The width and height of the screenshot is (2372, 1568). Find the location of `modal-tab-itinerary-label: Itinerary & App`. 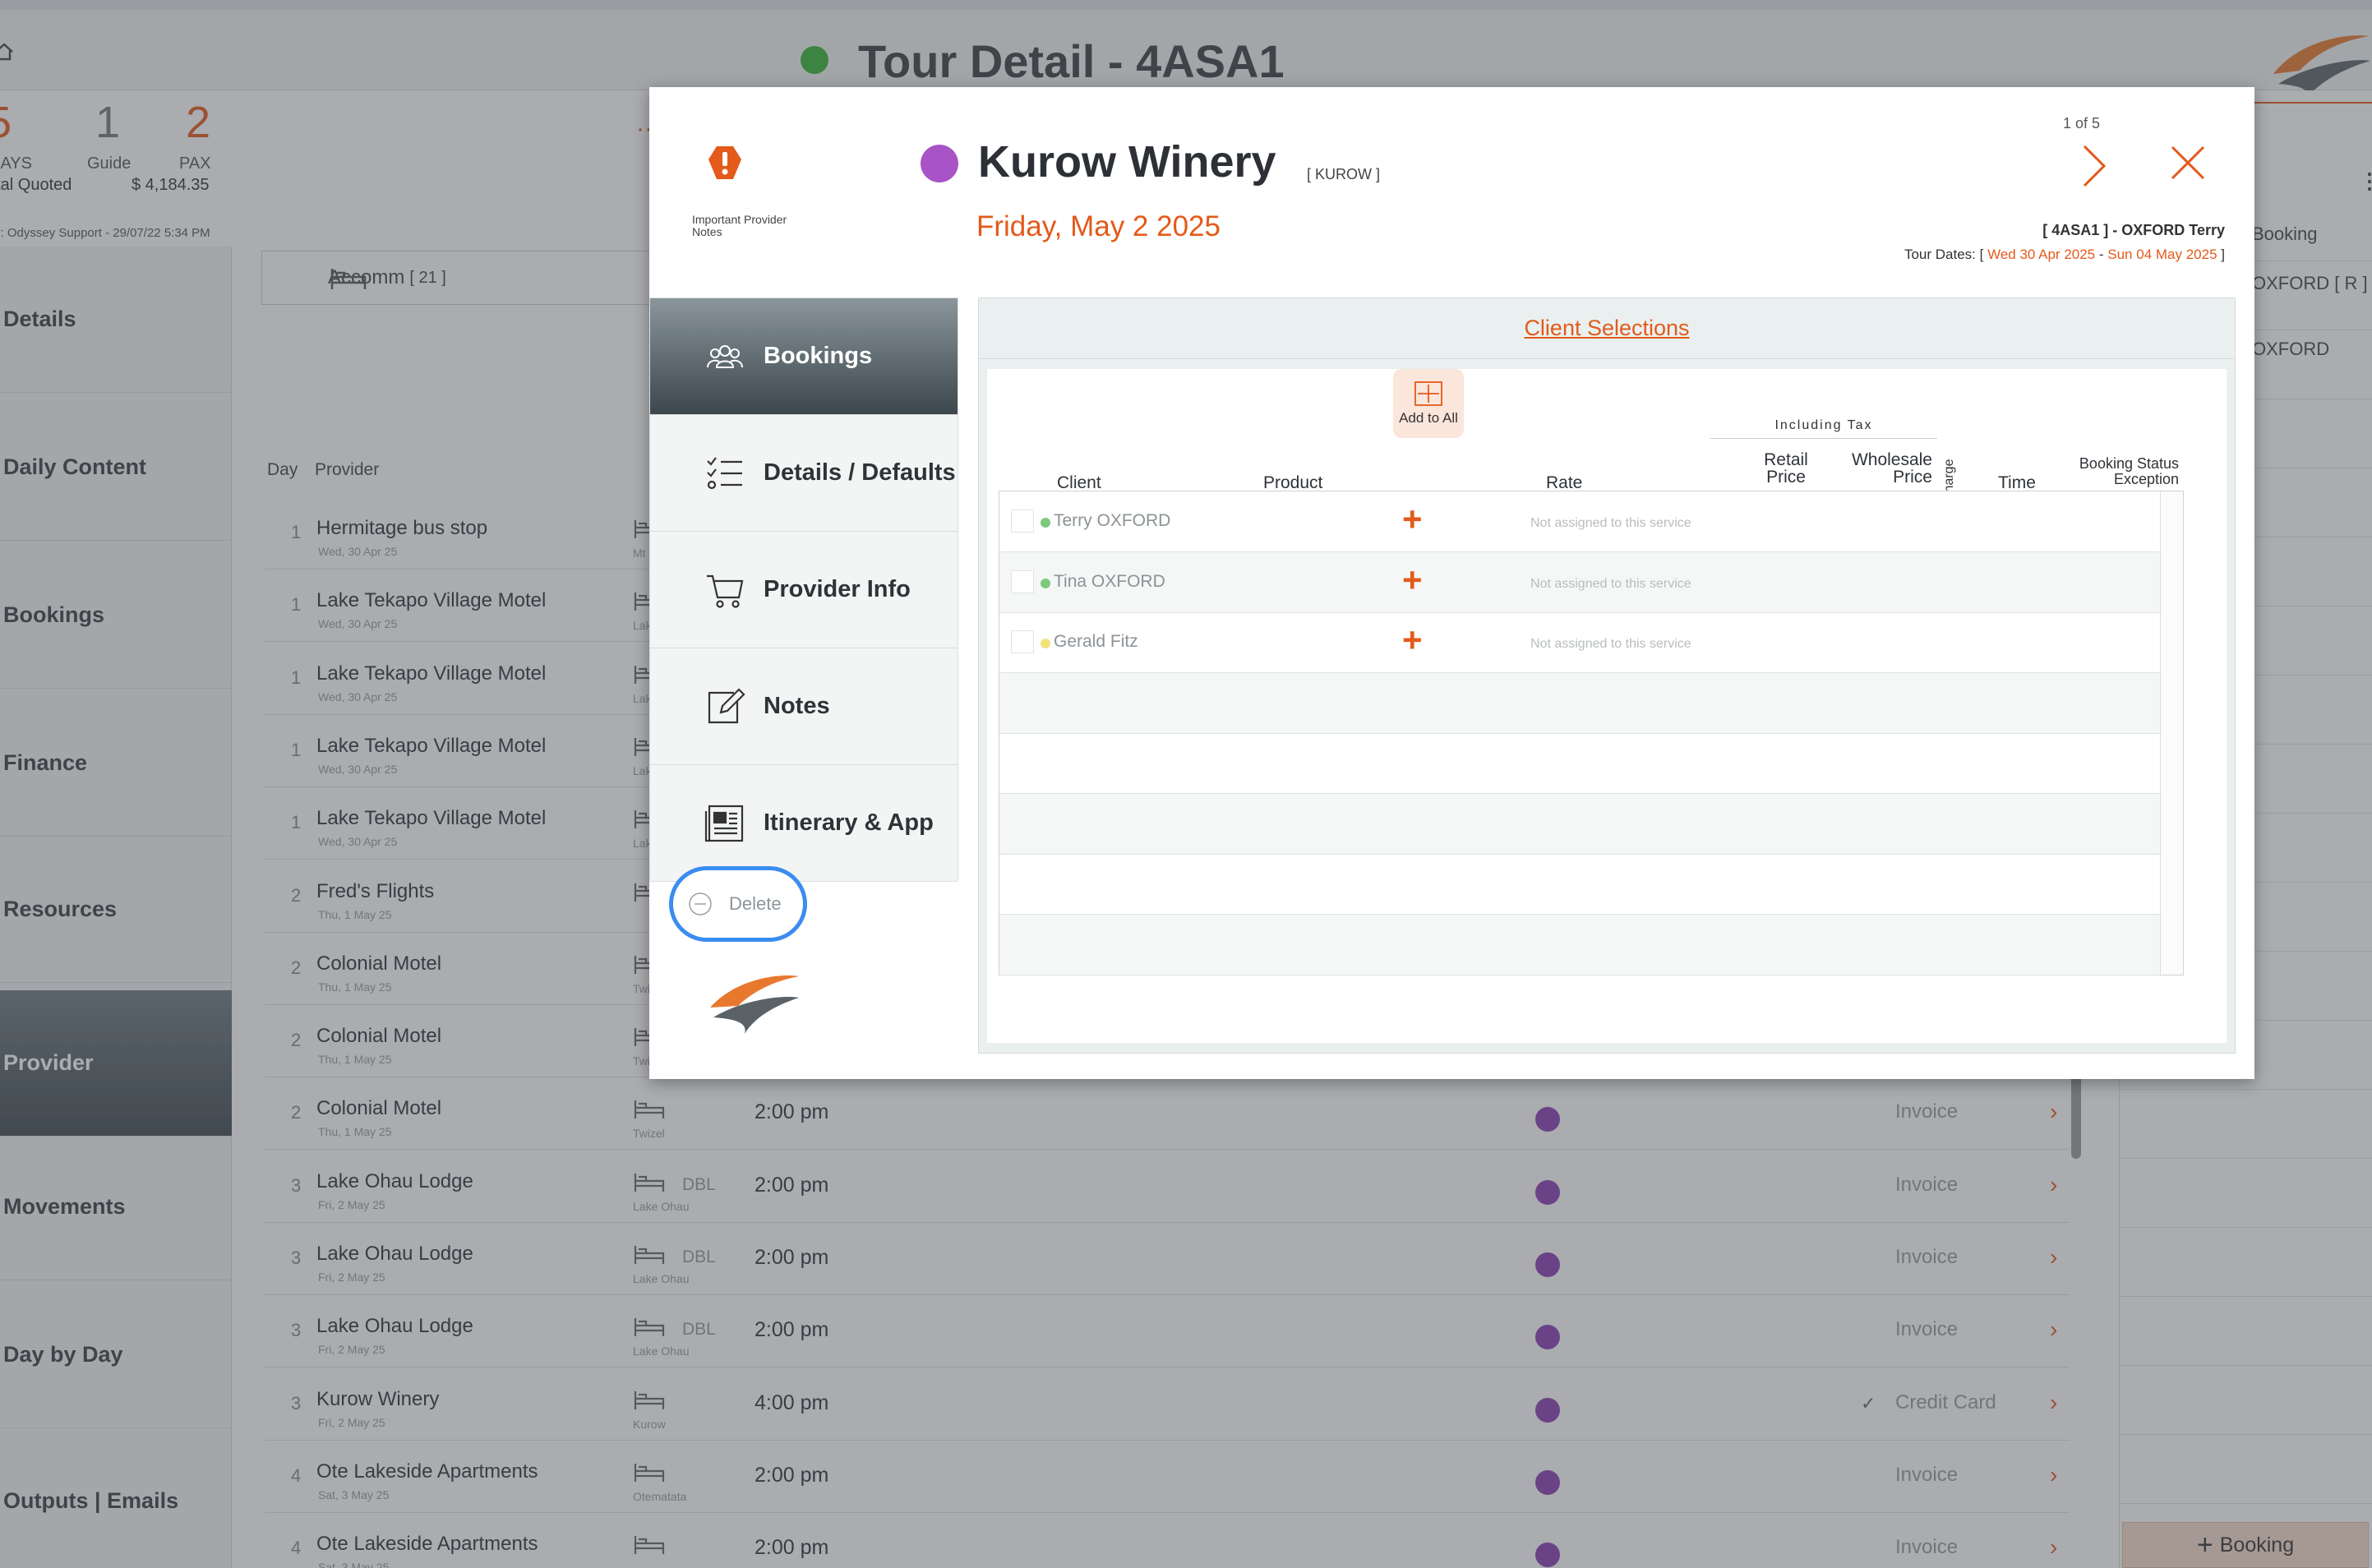

modal-tab-itinerary-label: Itinerary & App is located at coordinates (849, 822).